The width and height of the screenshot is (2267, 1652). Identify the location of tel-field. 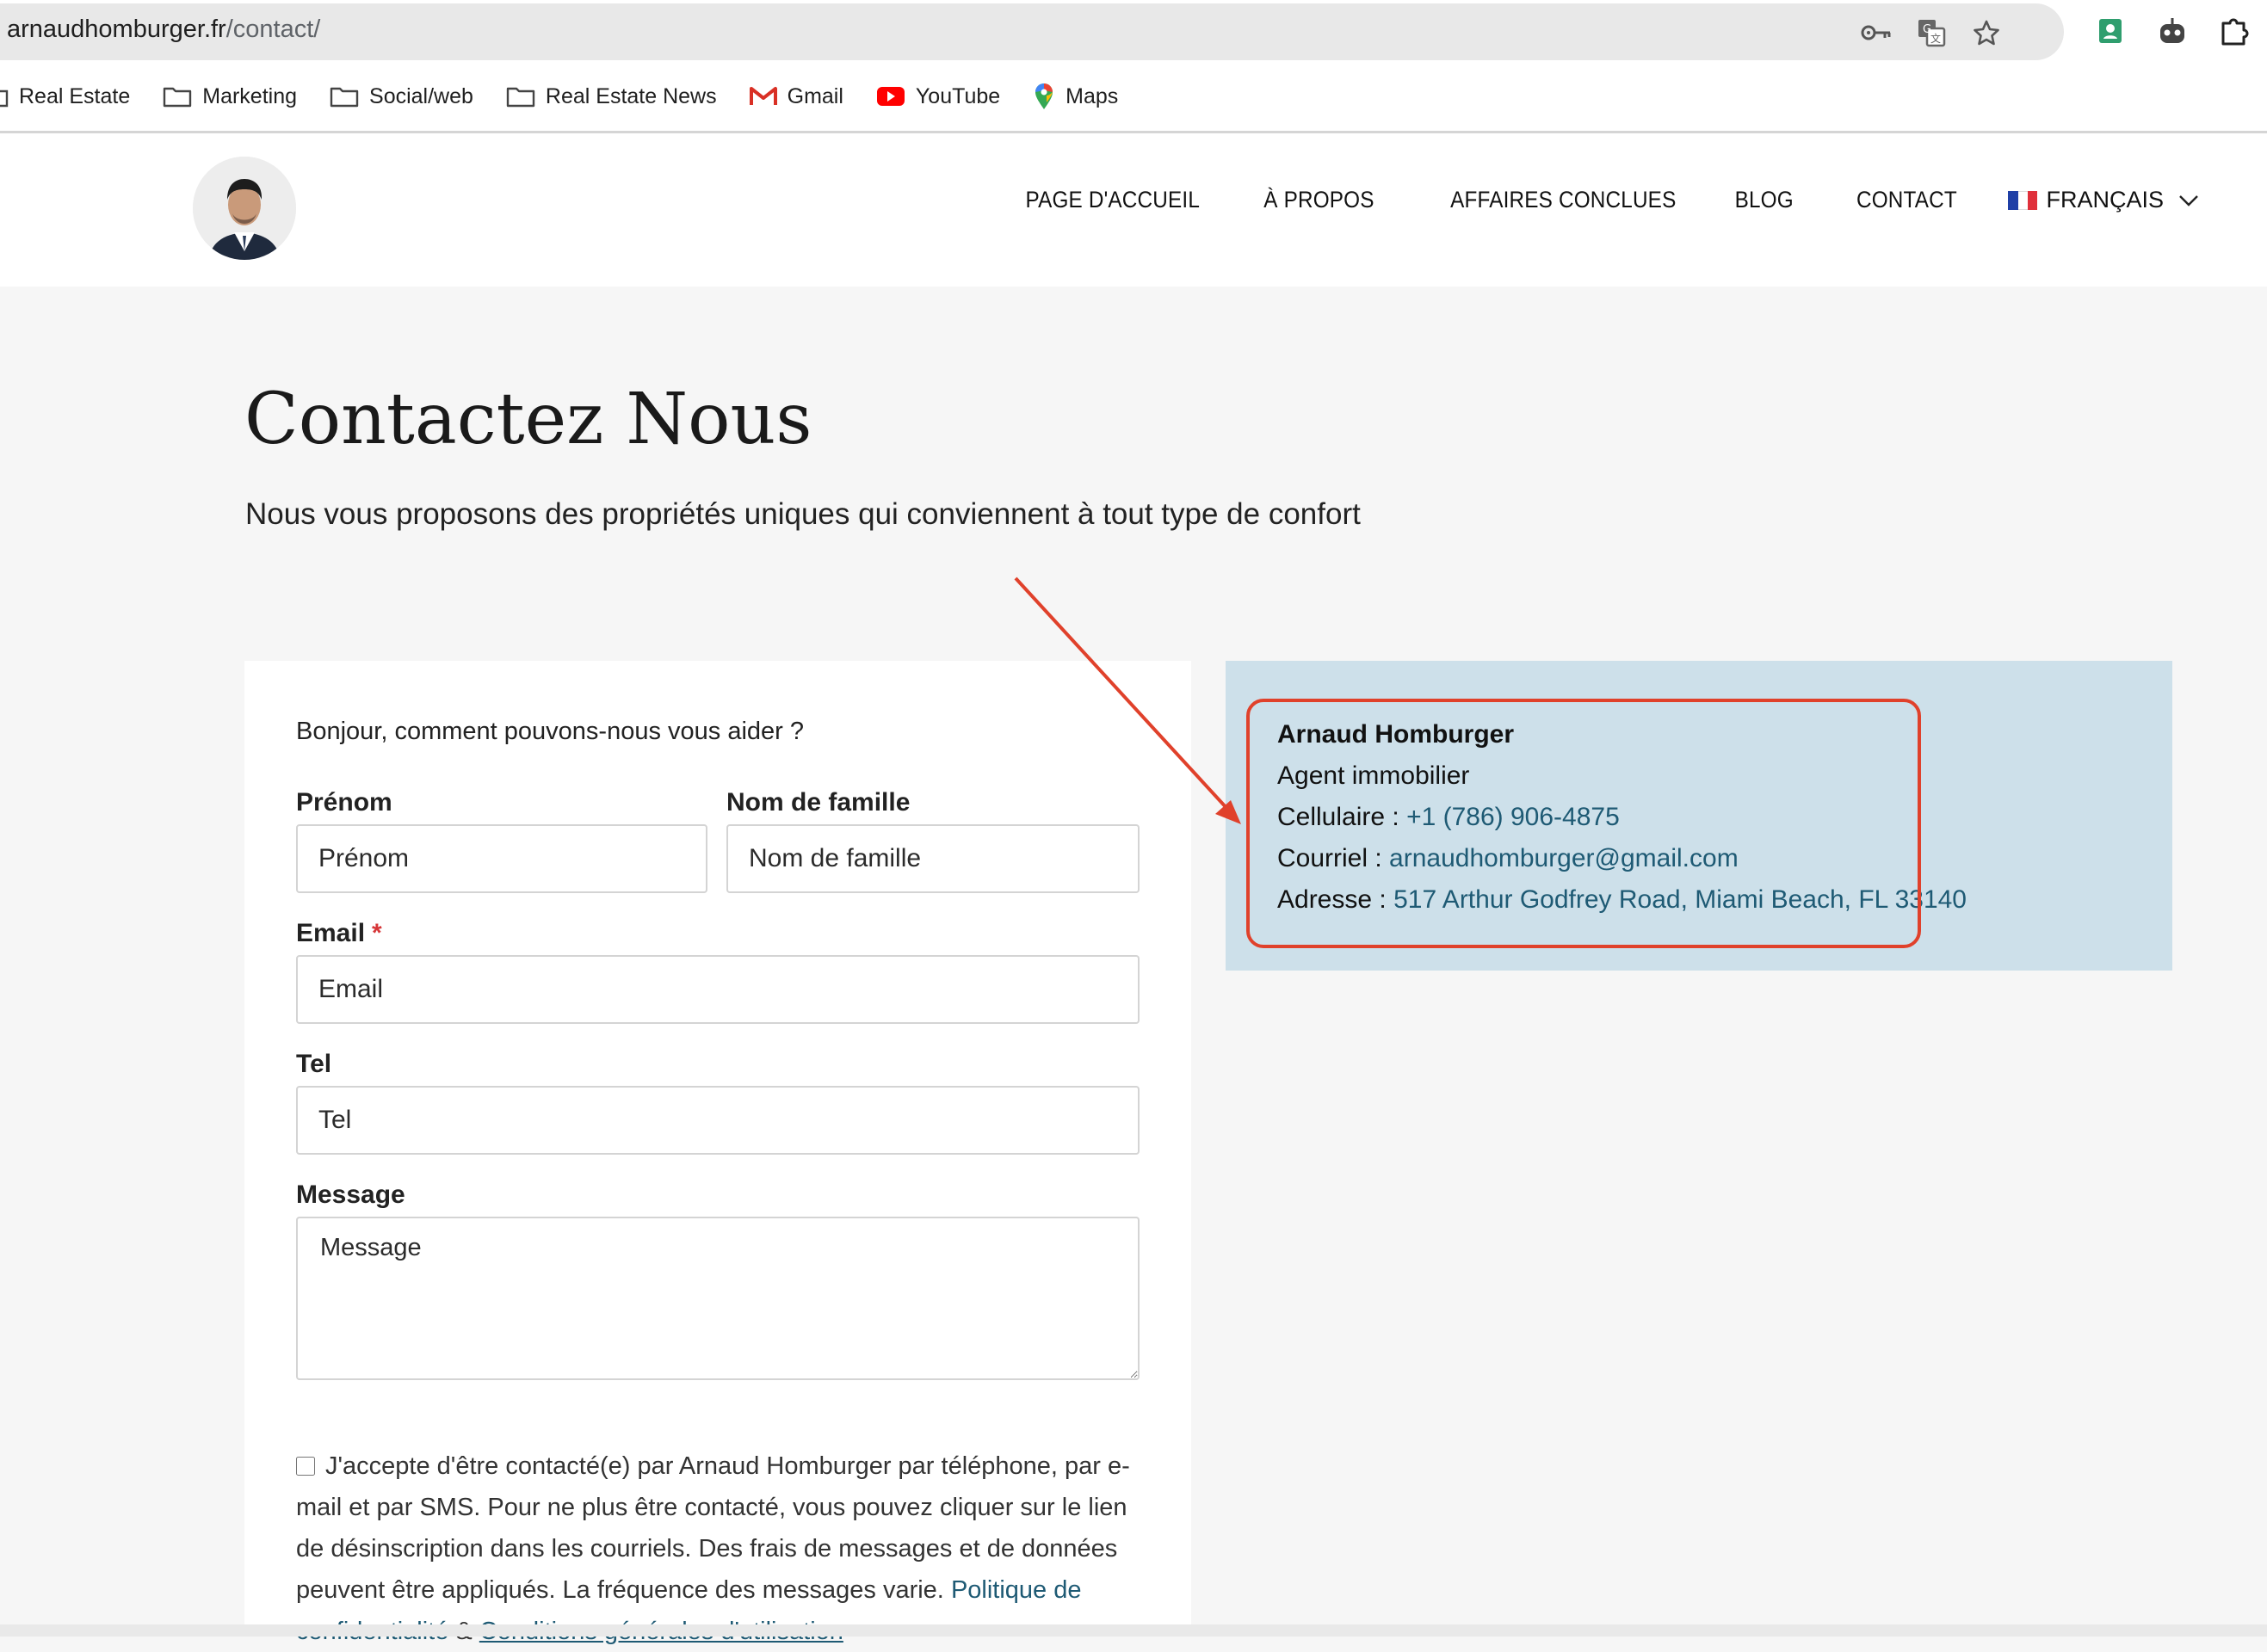
(718, 1120).